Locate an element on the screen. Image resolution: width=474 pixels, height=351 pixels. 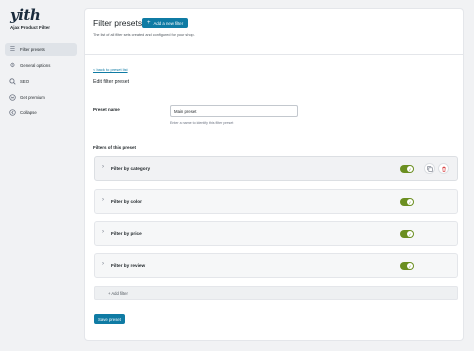
list-icon: ☰ is located at coordinates (12, 50).